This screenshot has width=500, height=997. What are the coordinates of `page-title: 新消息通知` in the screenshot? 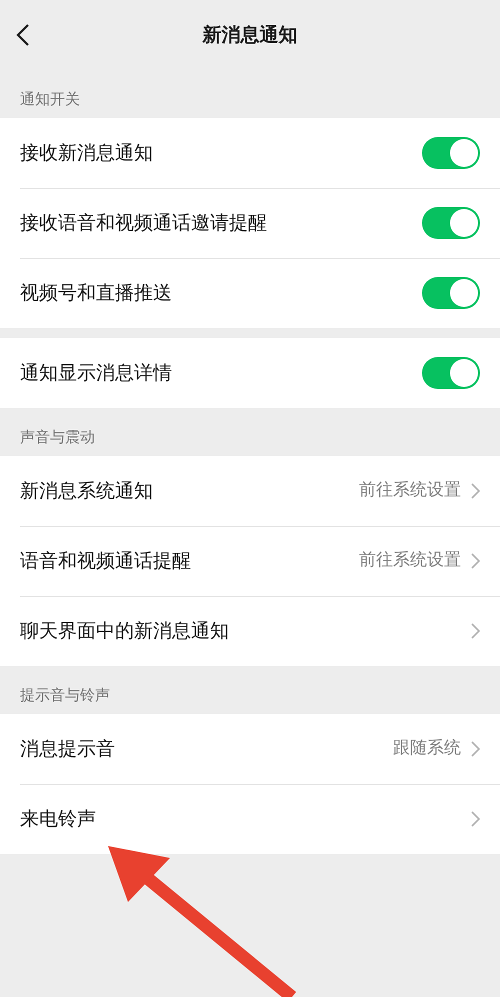 It's located at (250, 35).